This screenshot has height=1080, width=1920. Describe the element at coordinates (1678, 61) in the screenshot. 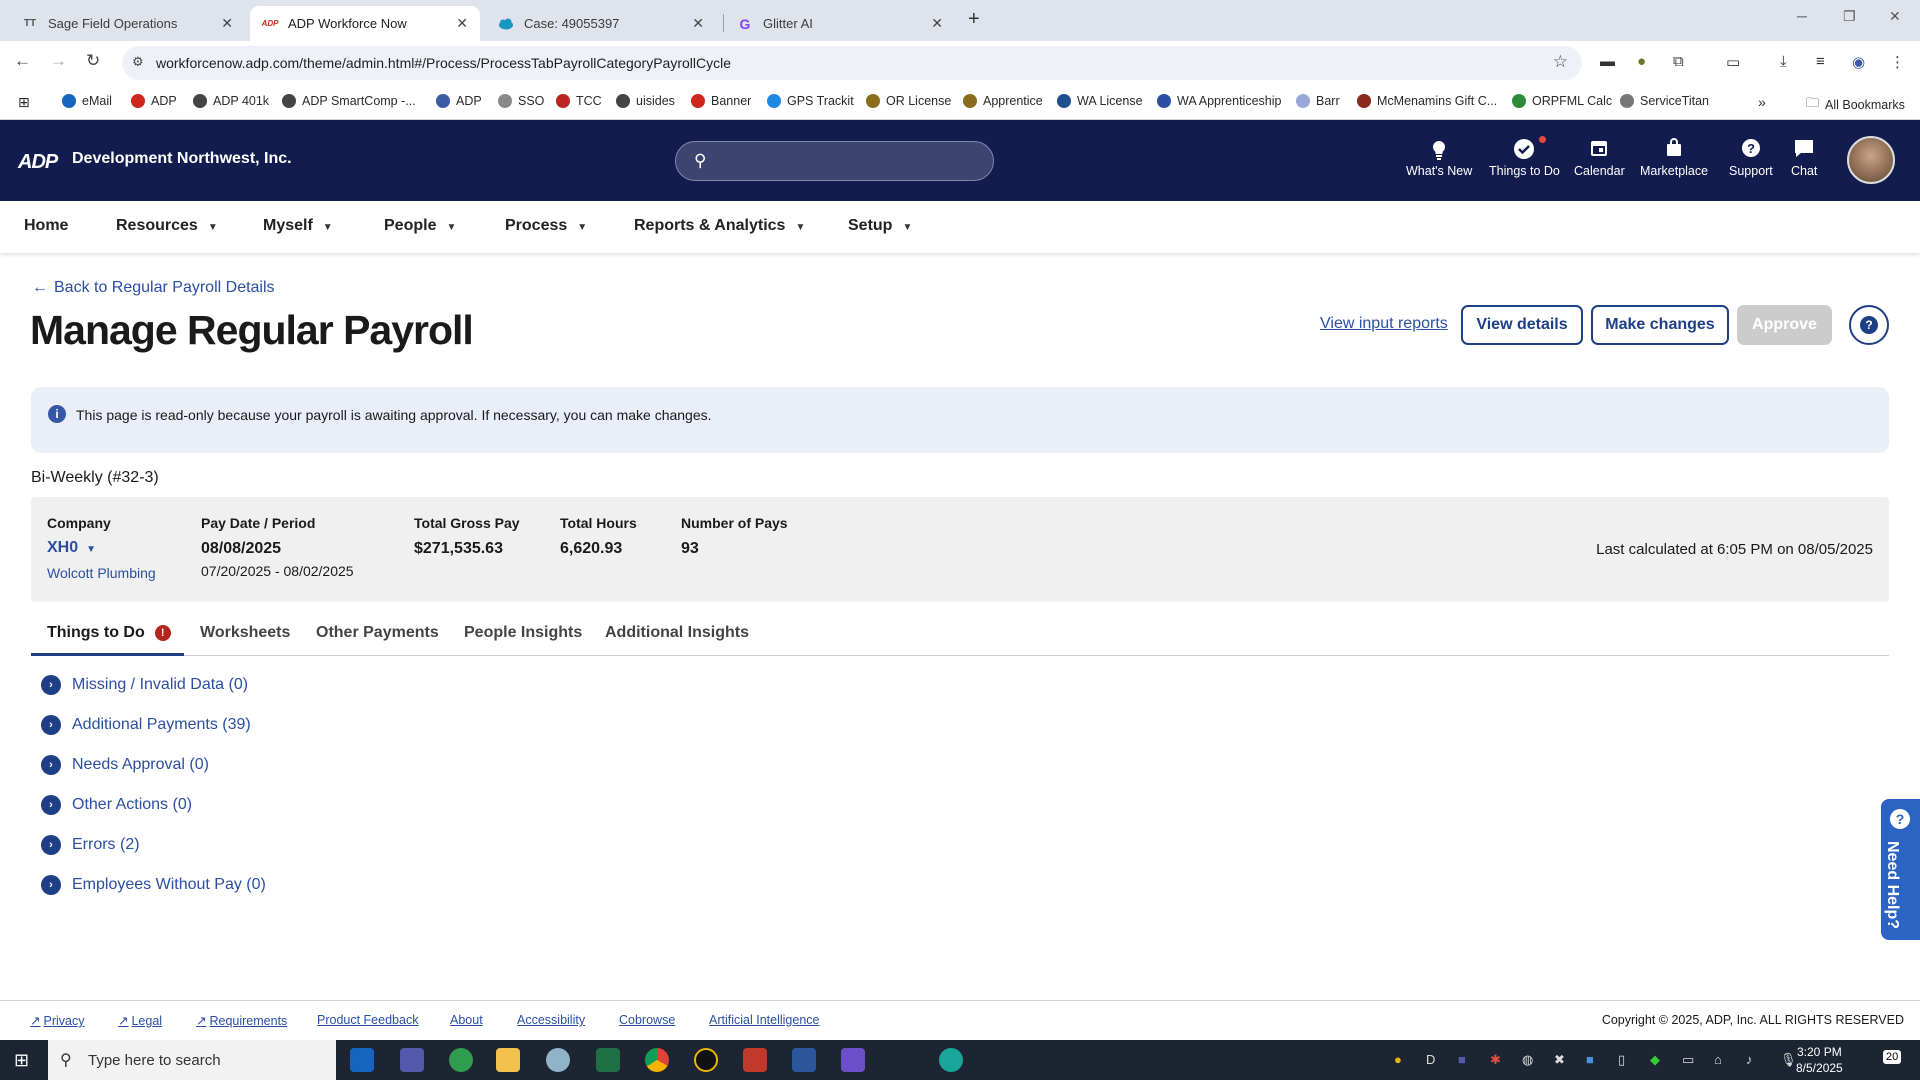

I see `extensions-puzzle-icon: ⧉` at that location.